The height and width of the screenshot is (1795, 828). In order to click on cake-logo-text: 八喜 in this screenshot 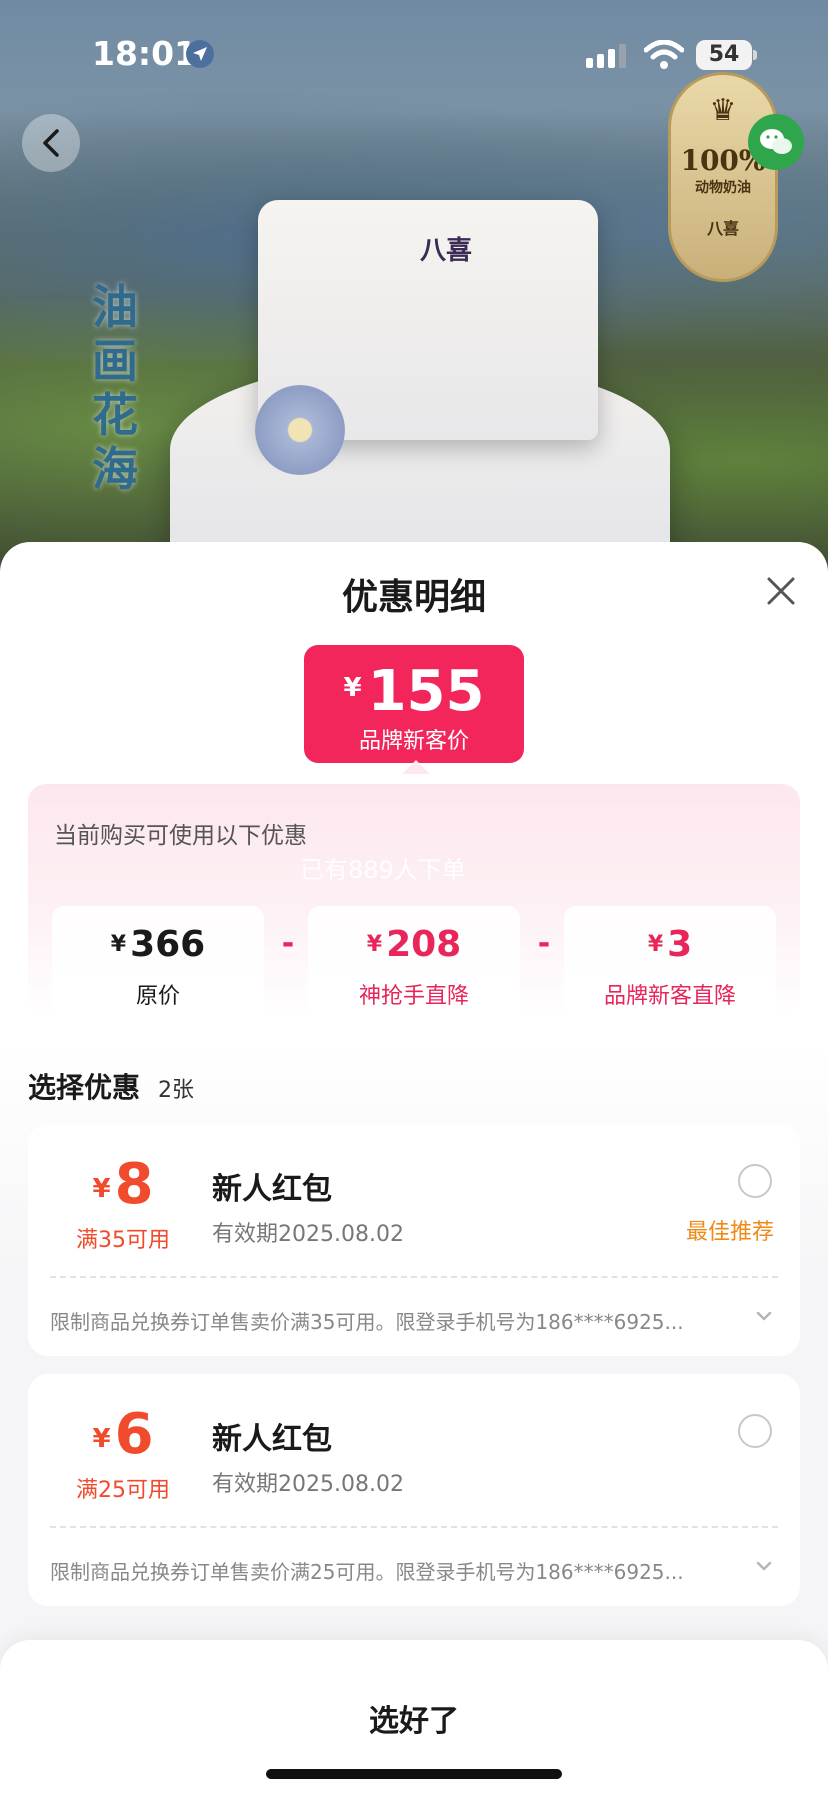, I will do `click(446, 251)`.